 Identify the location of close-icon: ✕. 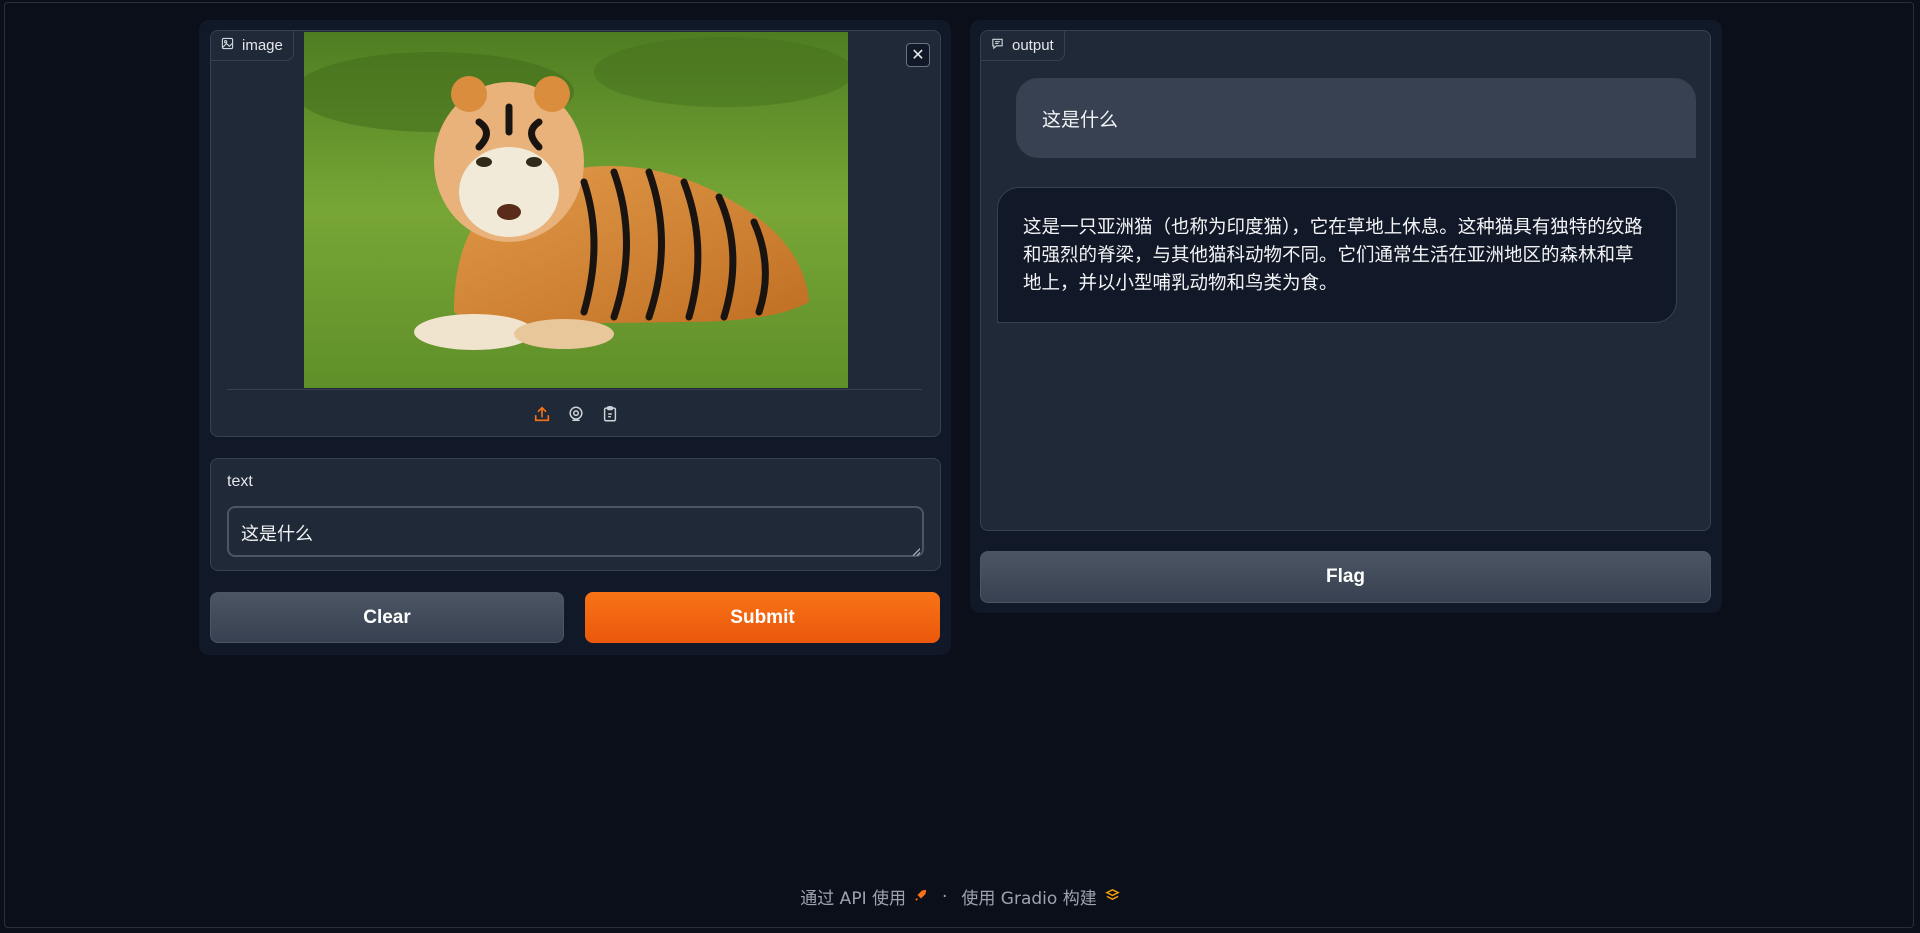
(918, 55).